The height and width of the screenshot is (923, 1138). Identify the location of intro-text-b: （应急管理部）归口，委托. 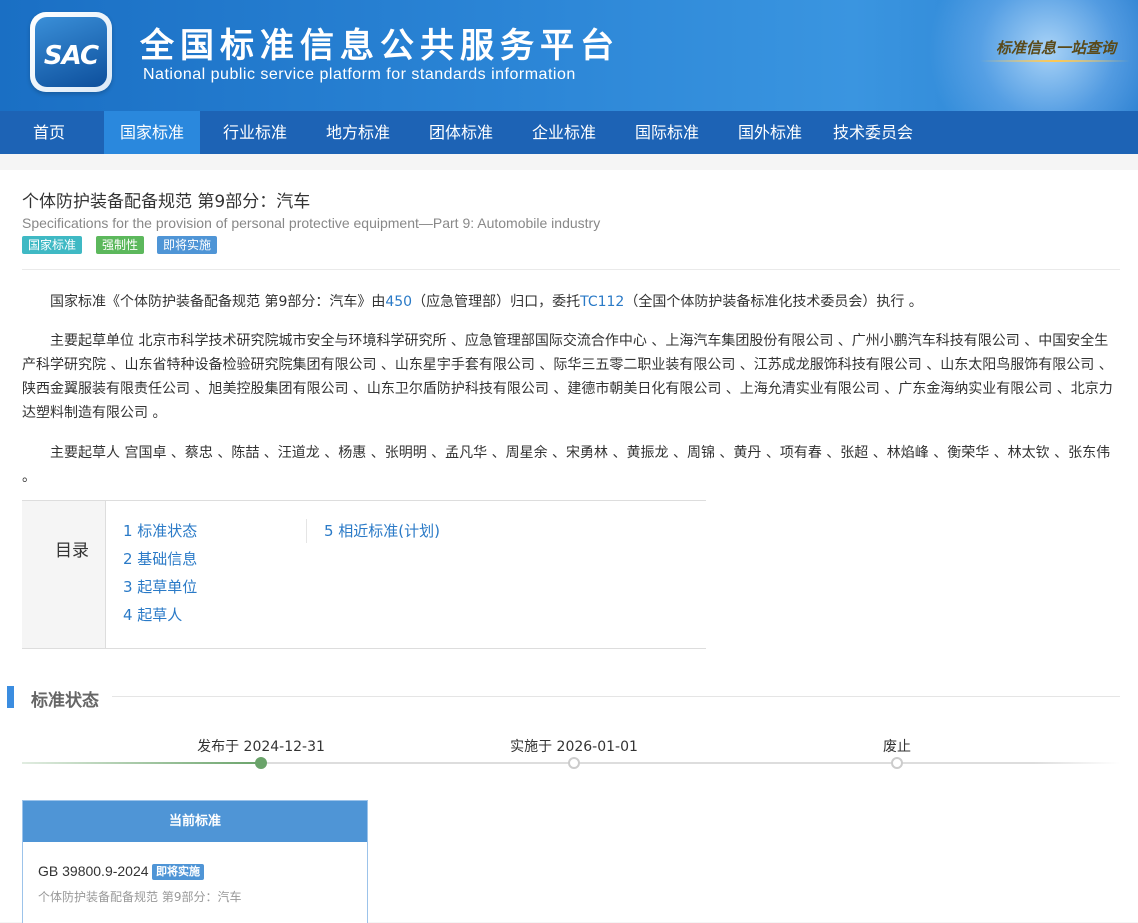
(496, 302).